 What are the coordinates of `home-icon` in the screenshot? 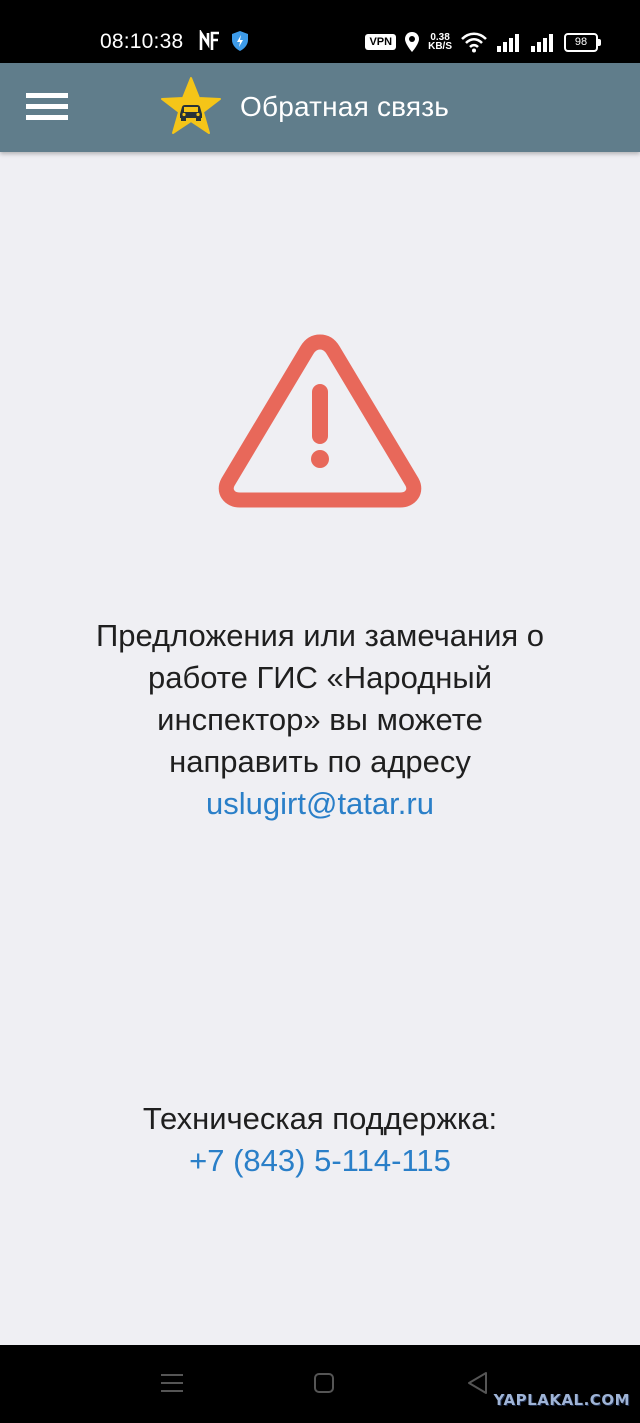 It's located at (324, 1383).